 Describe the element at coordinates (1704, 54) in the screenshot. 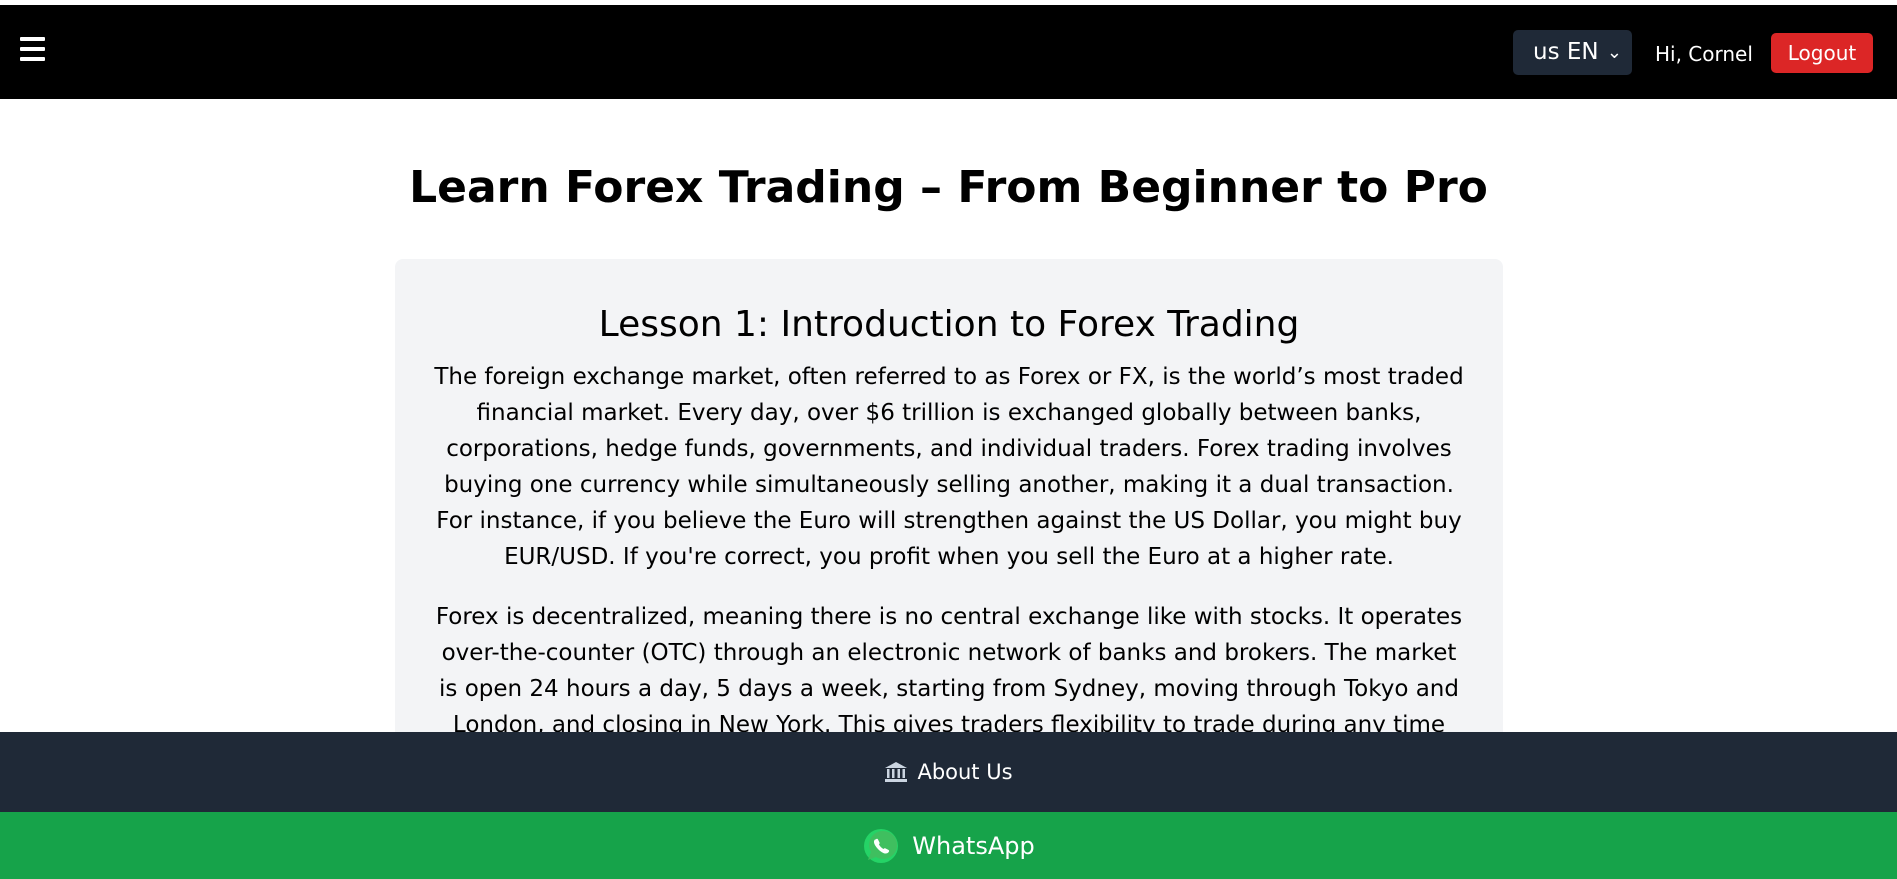

I see `user-greeting: Hi, Cornel` at that location.